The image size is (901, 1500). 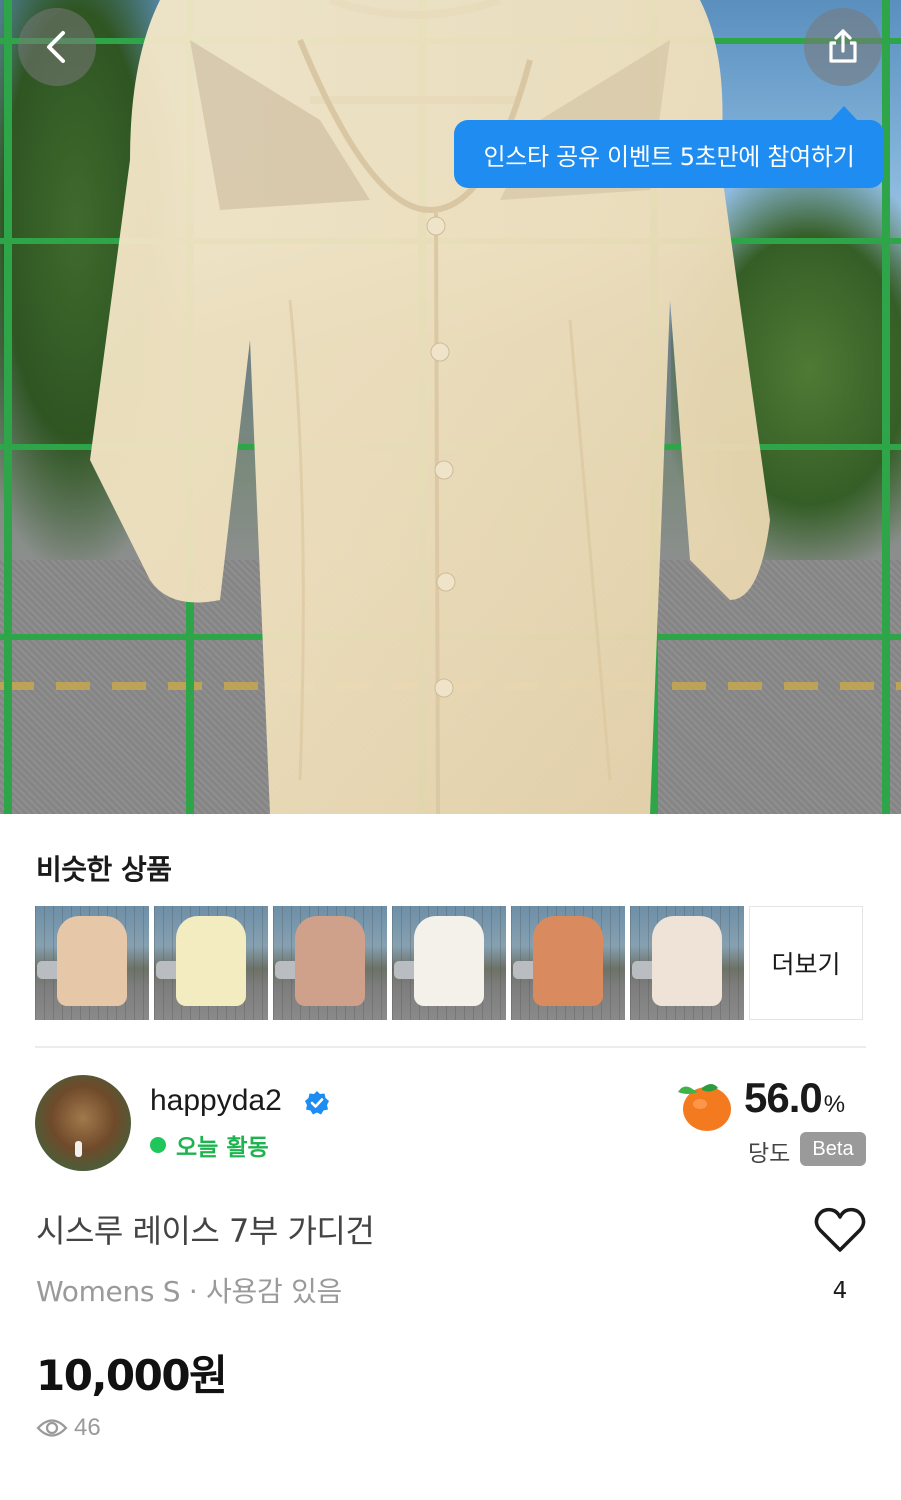 I want to click on back-button, so click(x=57, y=47).